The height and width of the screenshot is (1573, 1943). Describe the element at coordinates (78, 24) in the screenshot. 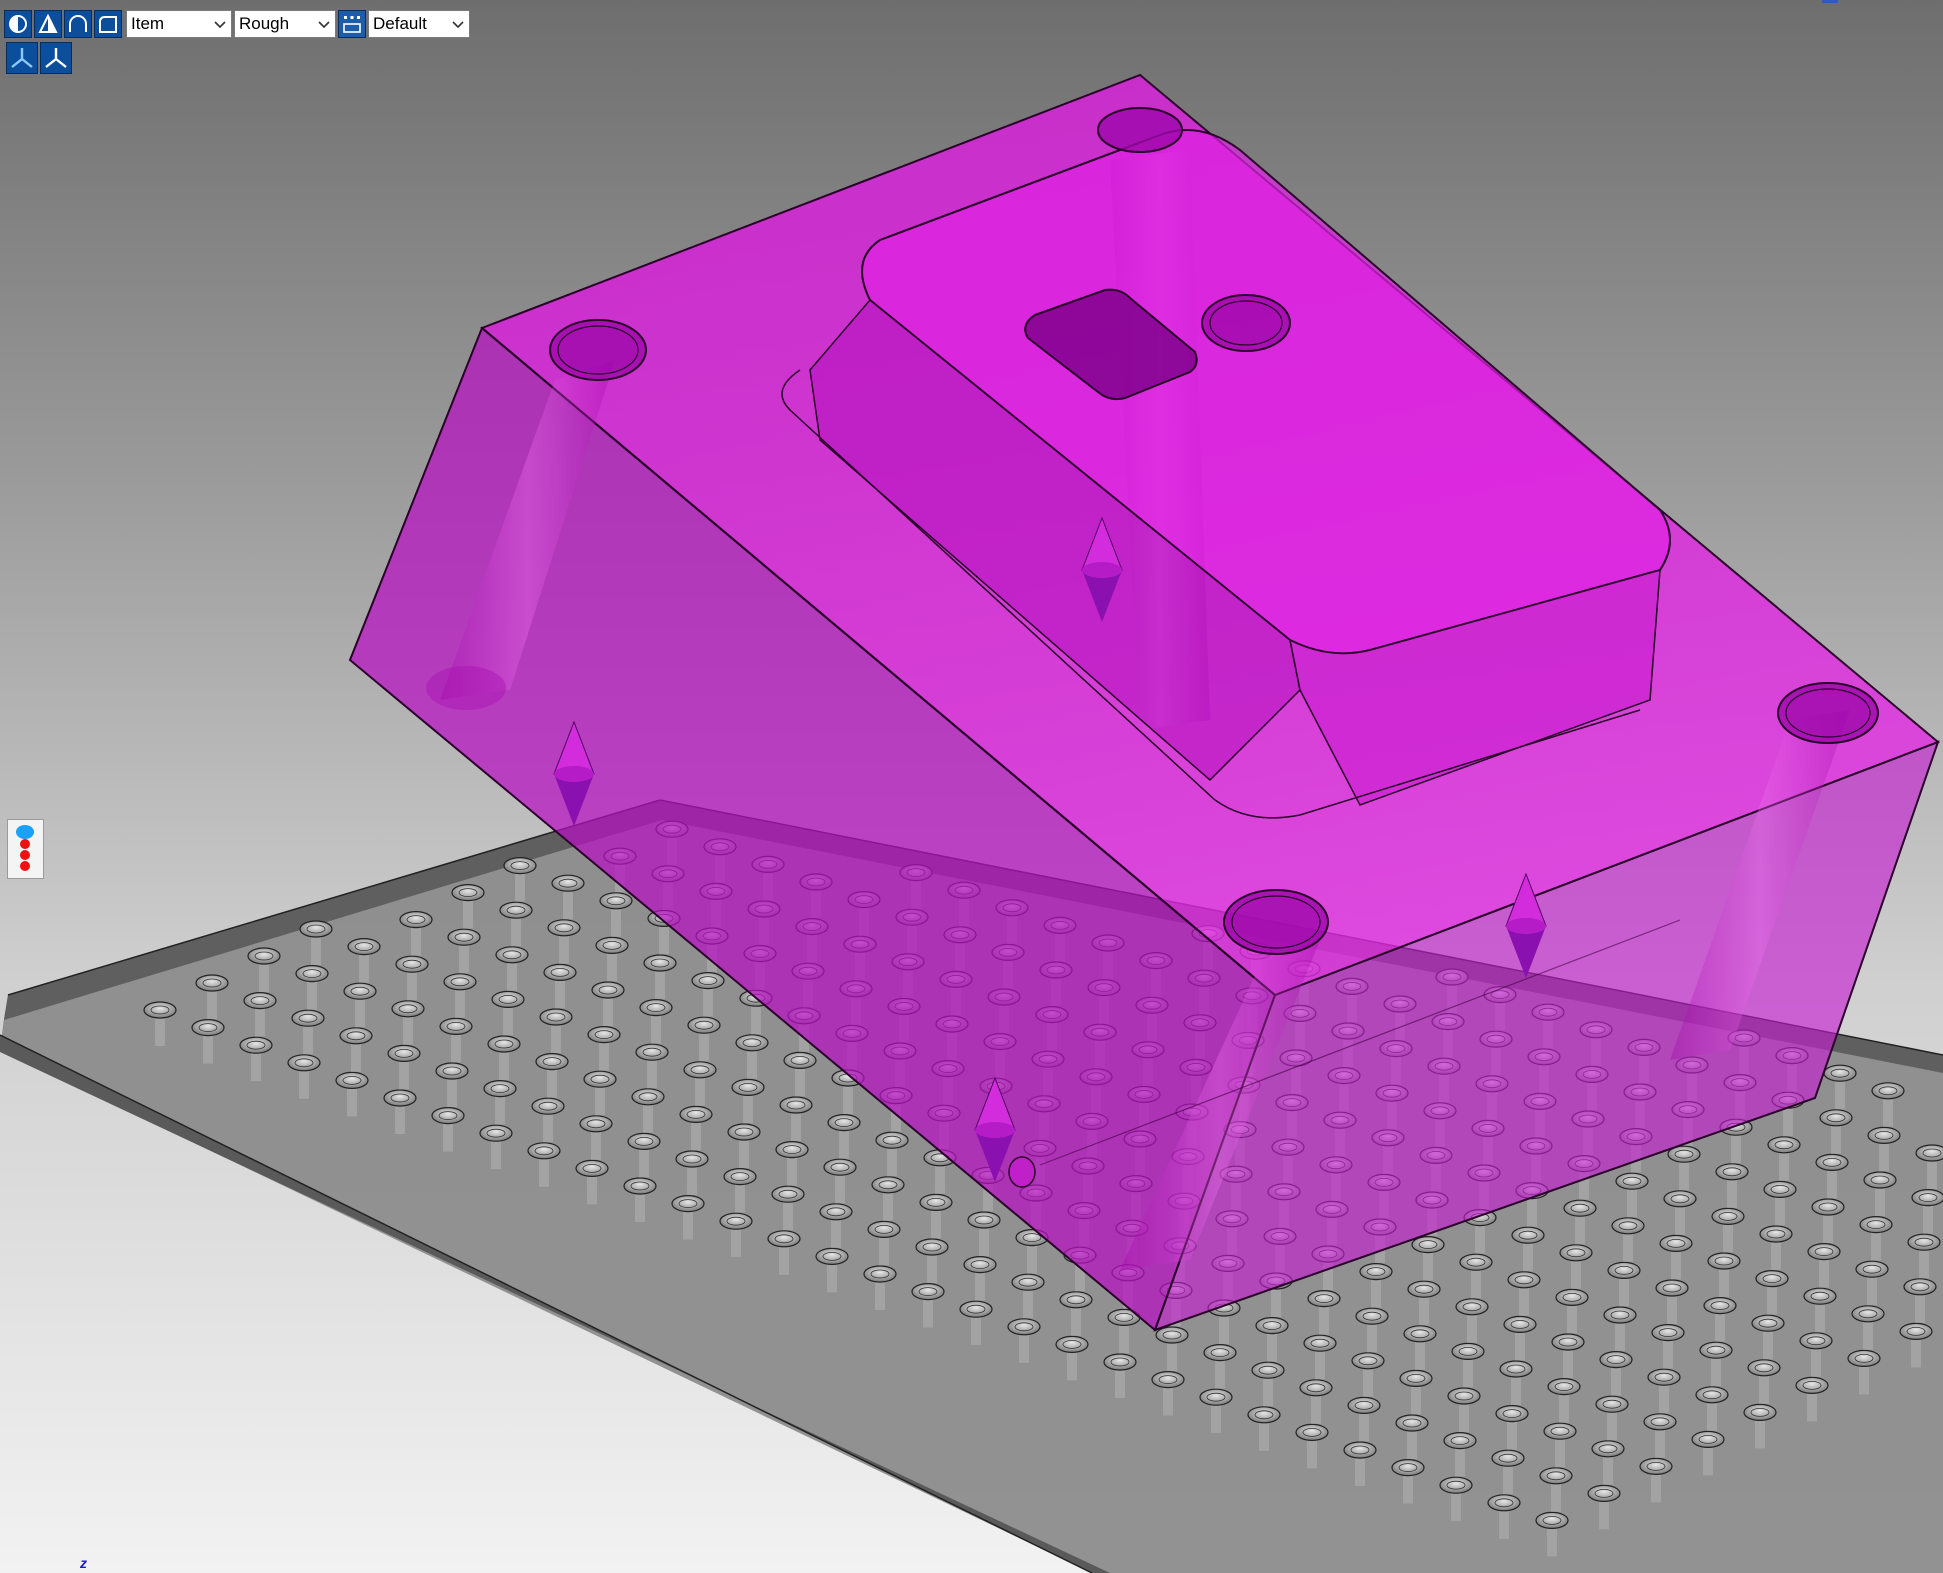

I see `arch-icon` at that location.